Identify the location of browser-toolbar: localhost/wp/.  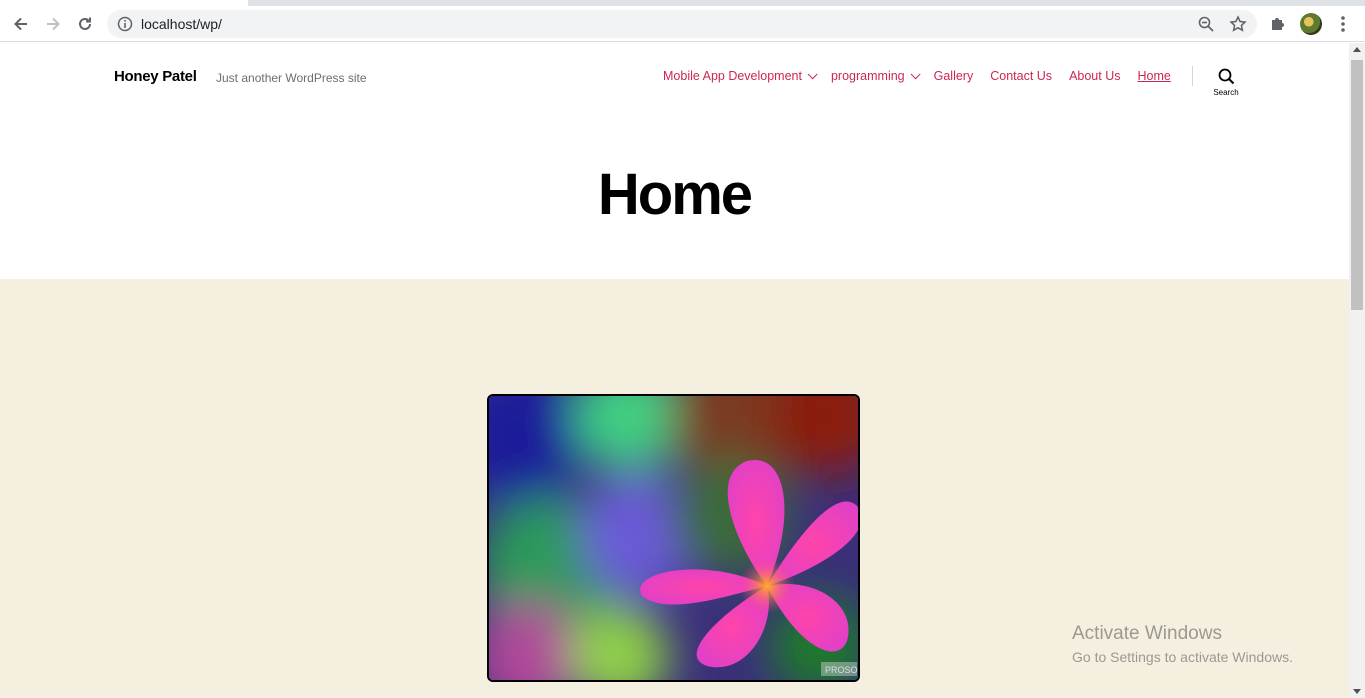
(682, 24).